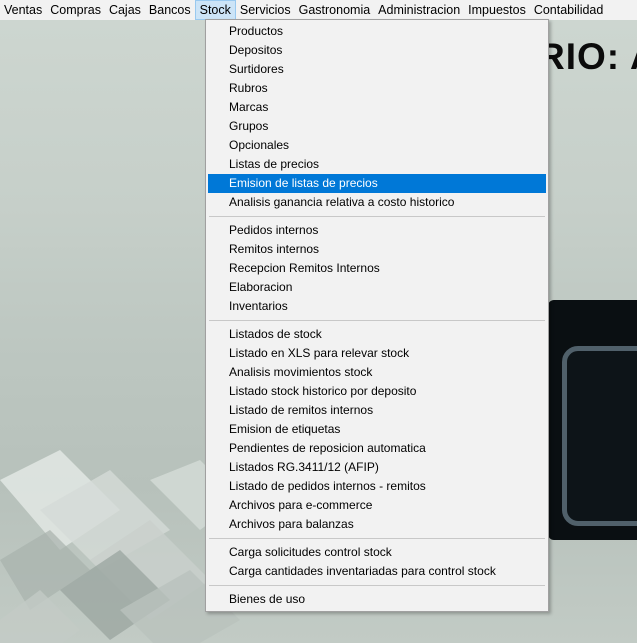 This screenshot has height=643, width=637. I want to click on background-panel-frame, so click(599, 436).